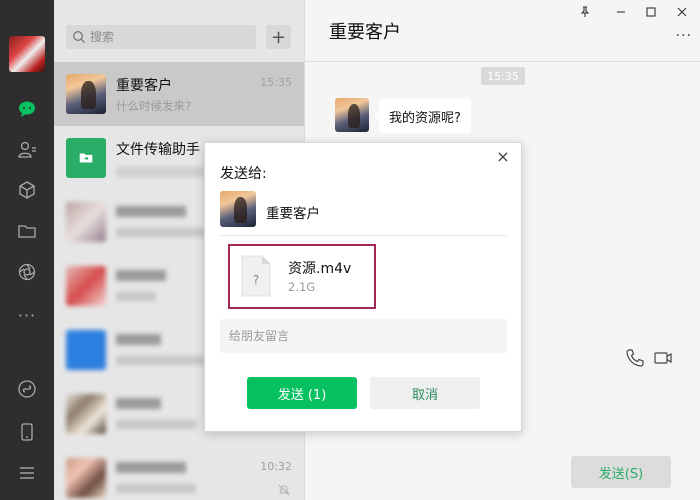 This screenshot has width=700, height=500. Describe the element at coordinates (27, 250) in the screenshot. I see `nav-sidebar: ···` at that location.